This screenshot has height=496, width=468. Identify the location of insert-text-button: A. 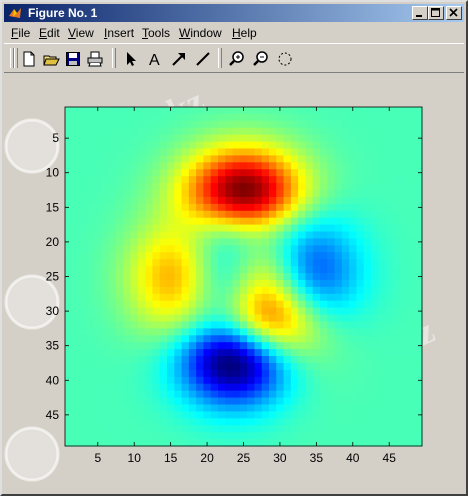
(155, 59).